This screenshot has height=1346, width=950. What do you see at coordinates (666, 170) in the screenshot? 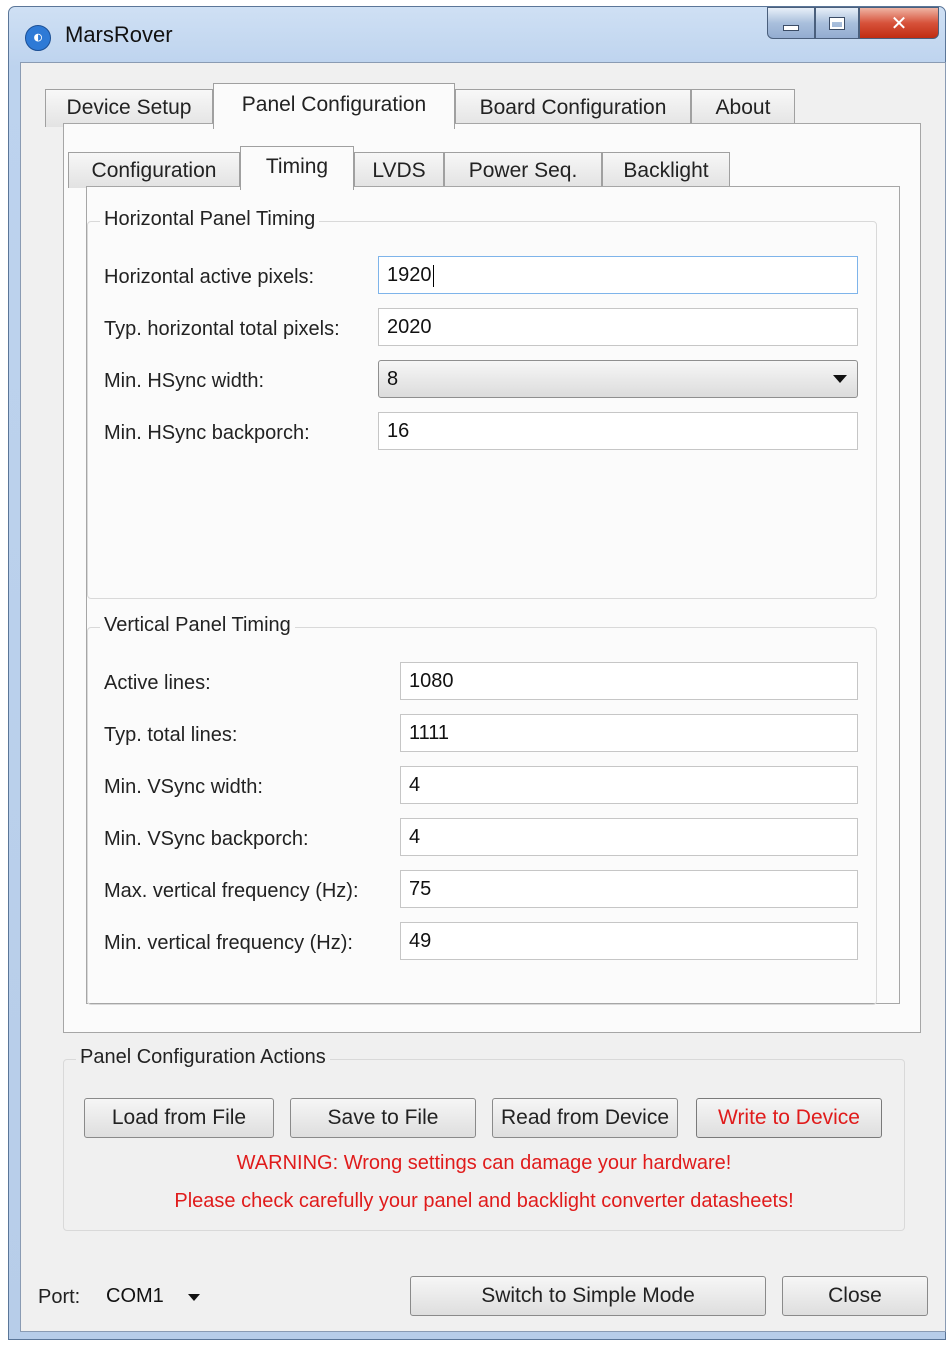
I see `tab-backlight: Backlight` at bounding box center [666, 170].